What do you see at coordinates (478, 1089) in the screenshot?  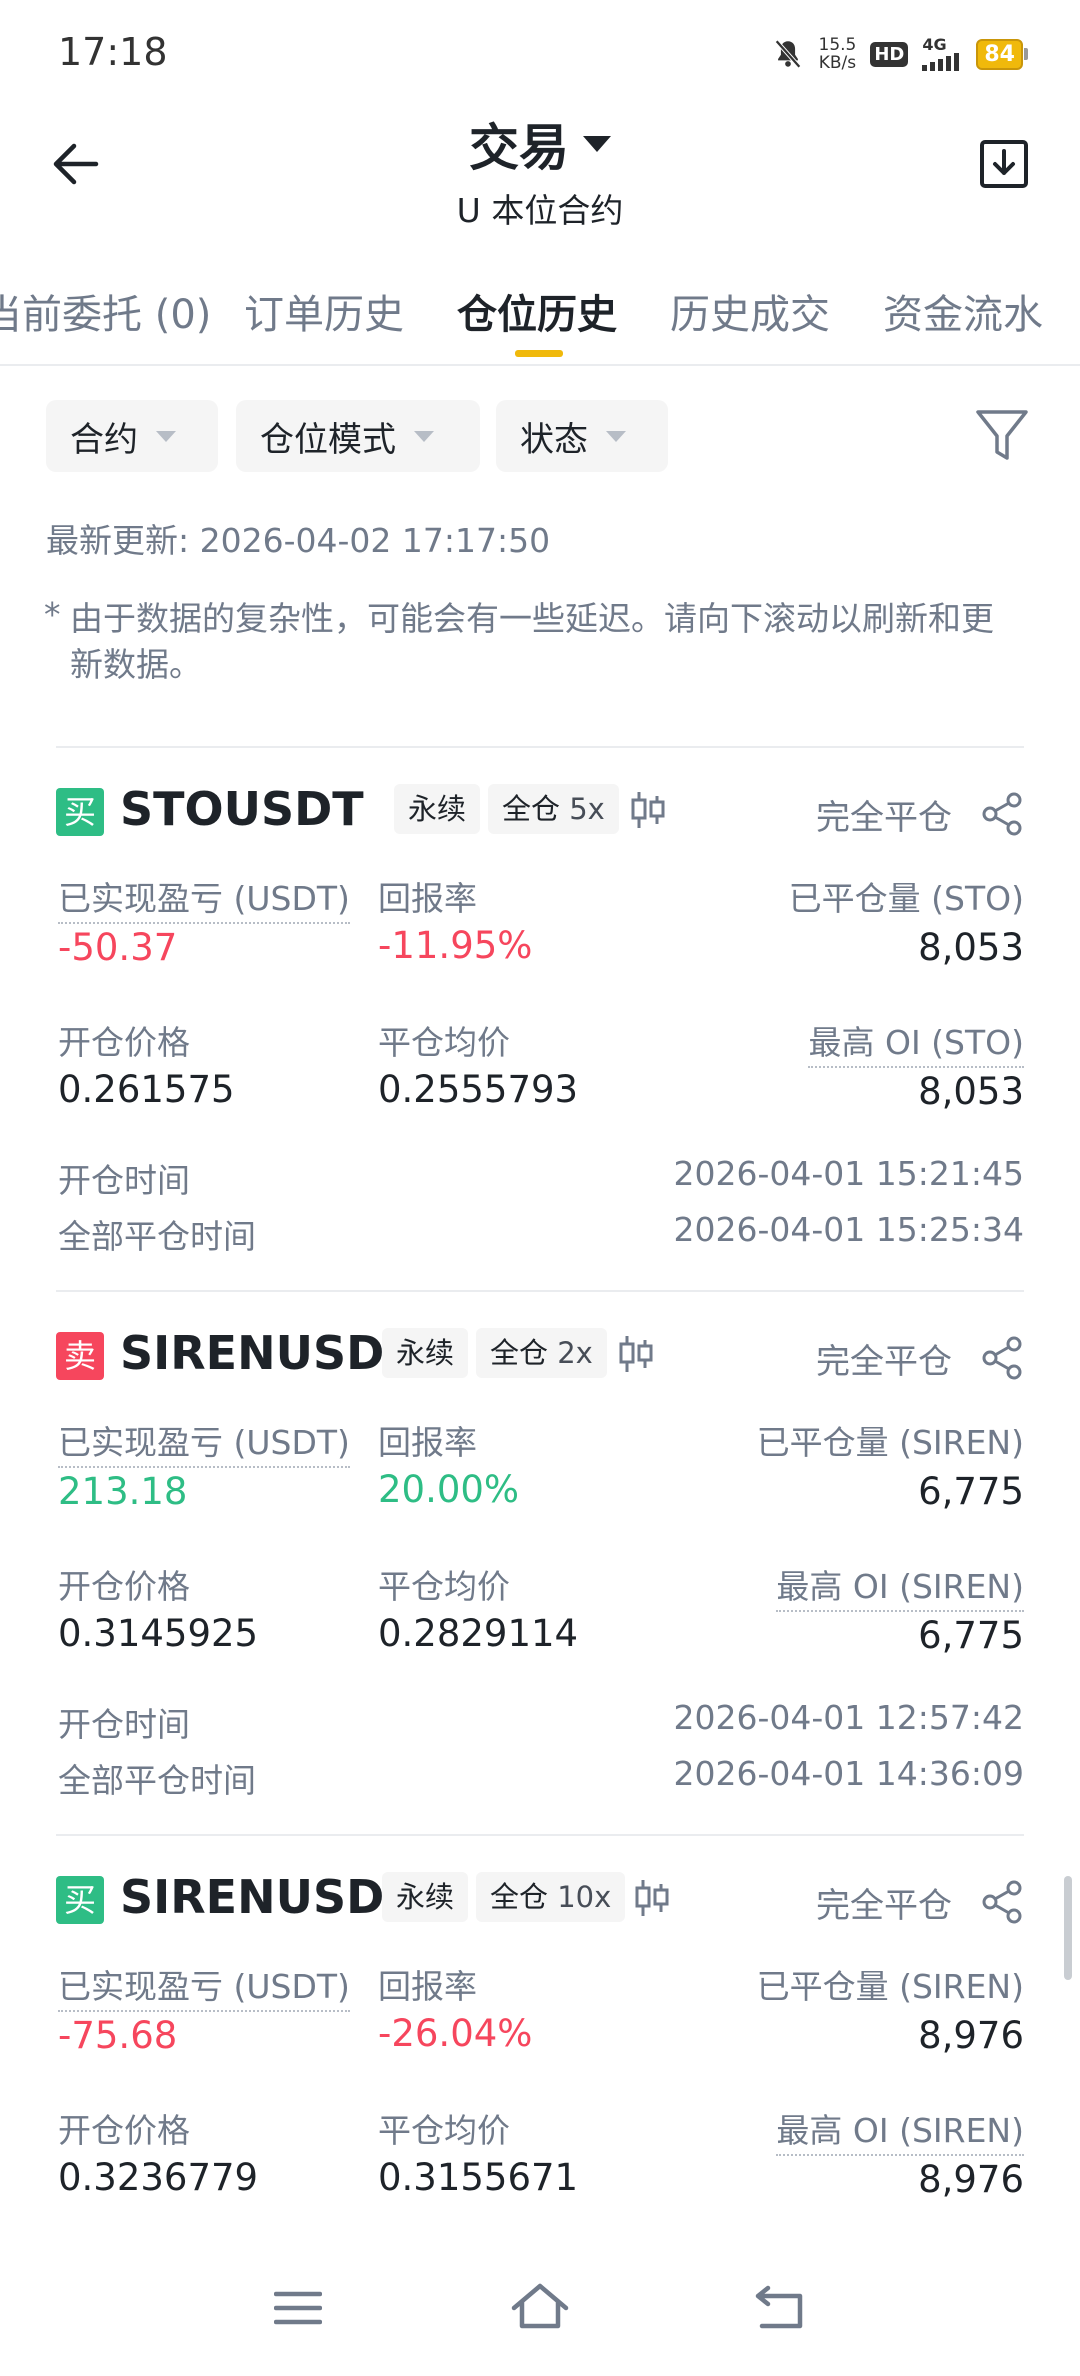 I see `close-avg-value: 0.2555793` at bounding box center [478, 1089].